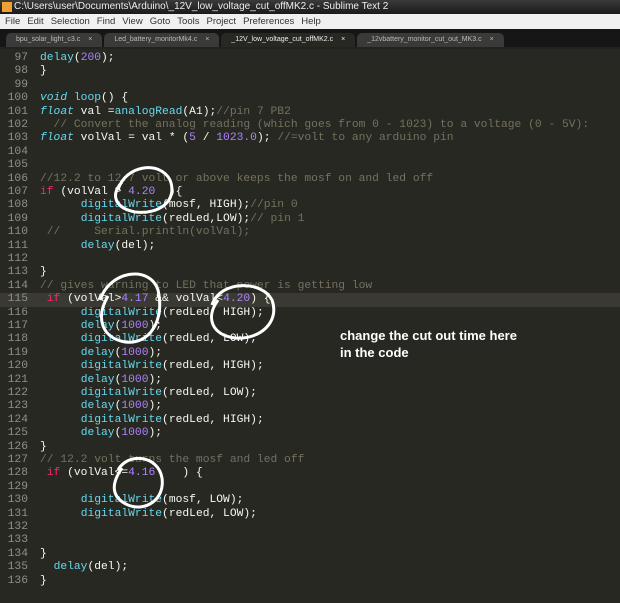 This screenshot has height=603, width=620. I want to click on token-tx: () {, so click(115, 98).